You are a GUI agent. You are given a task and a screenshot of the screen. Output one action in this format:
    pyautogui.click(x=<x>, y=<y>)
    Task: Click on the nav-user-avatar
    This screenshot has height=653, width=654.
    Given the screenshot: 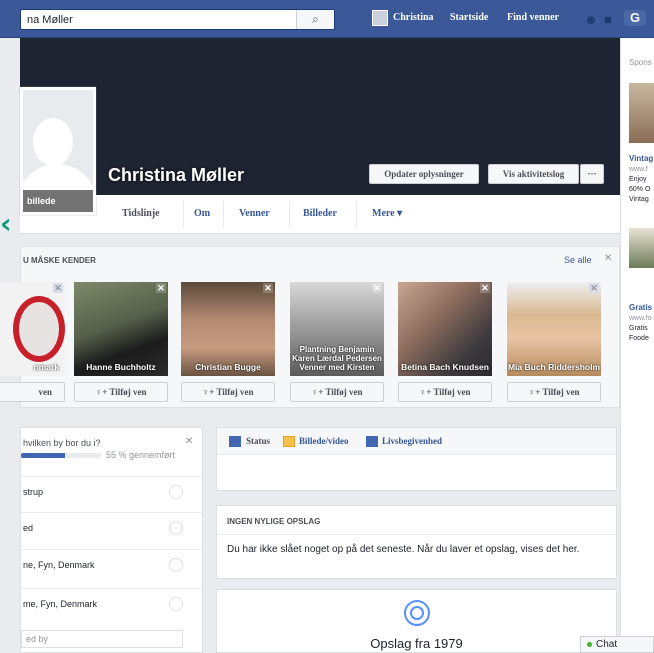 What is the action you would take?
    pyautogui.click(x=380, y=18)
    